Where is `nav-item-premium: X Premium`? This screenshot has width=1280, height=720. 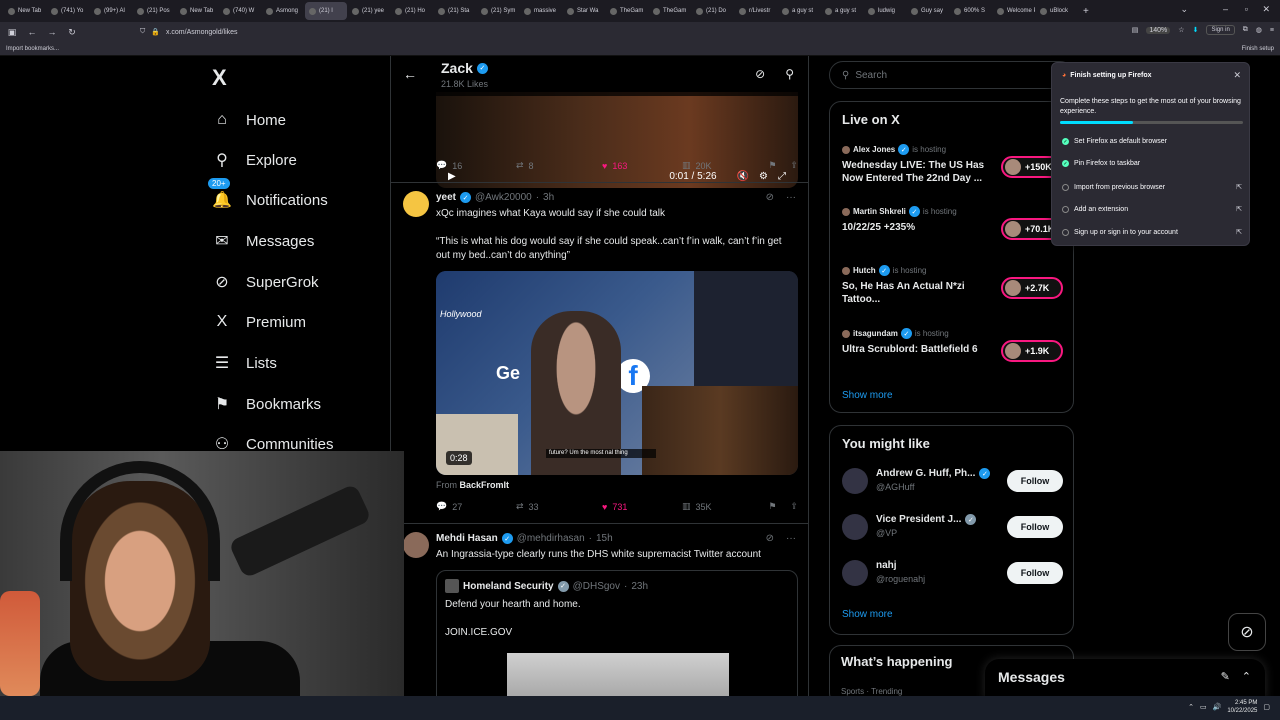
nav-item-premium: X Premium is located at coordinates (259, 322).